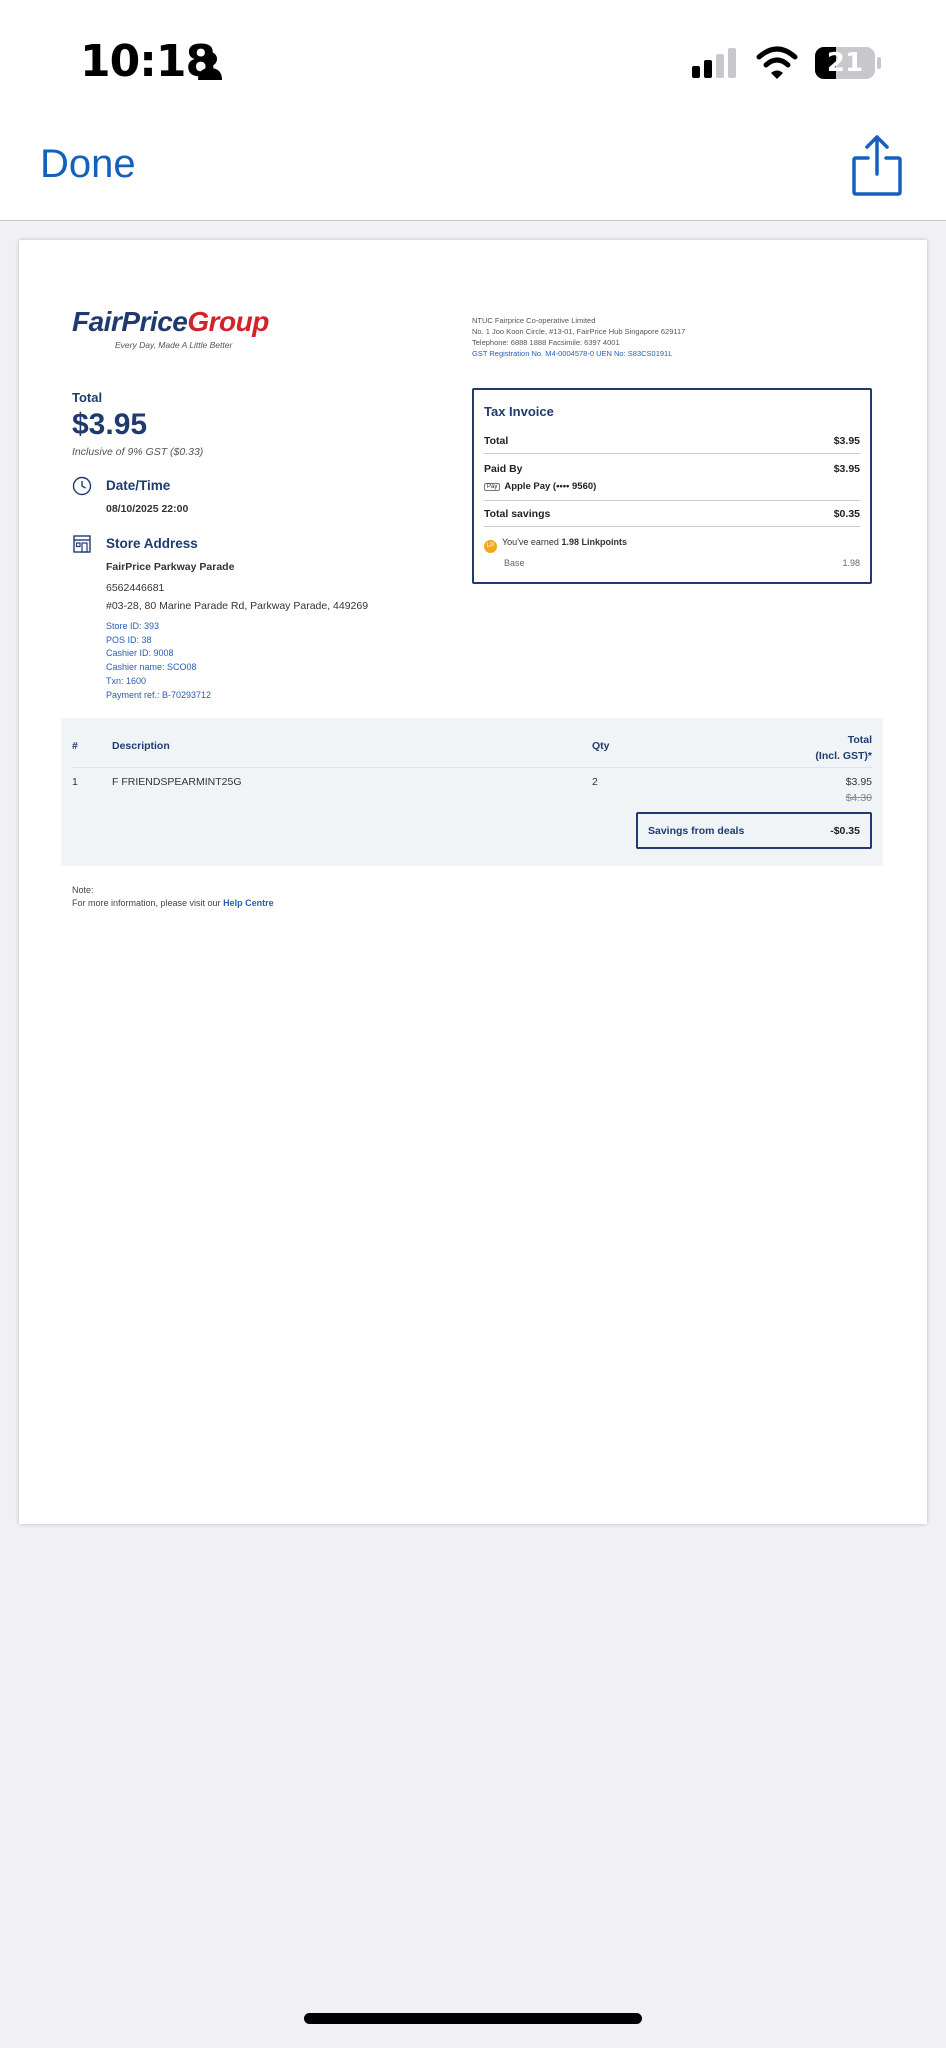  I want to click on total-label: Total, so click(87, 397).